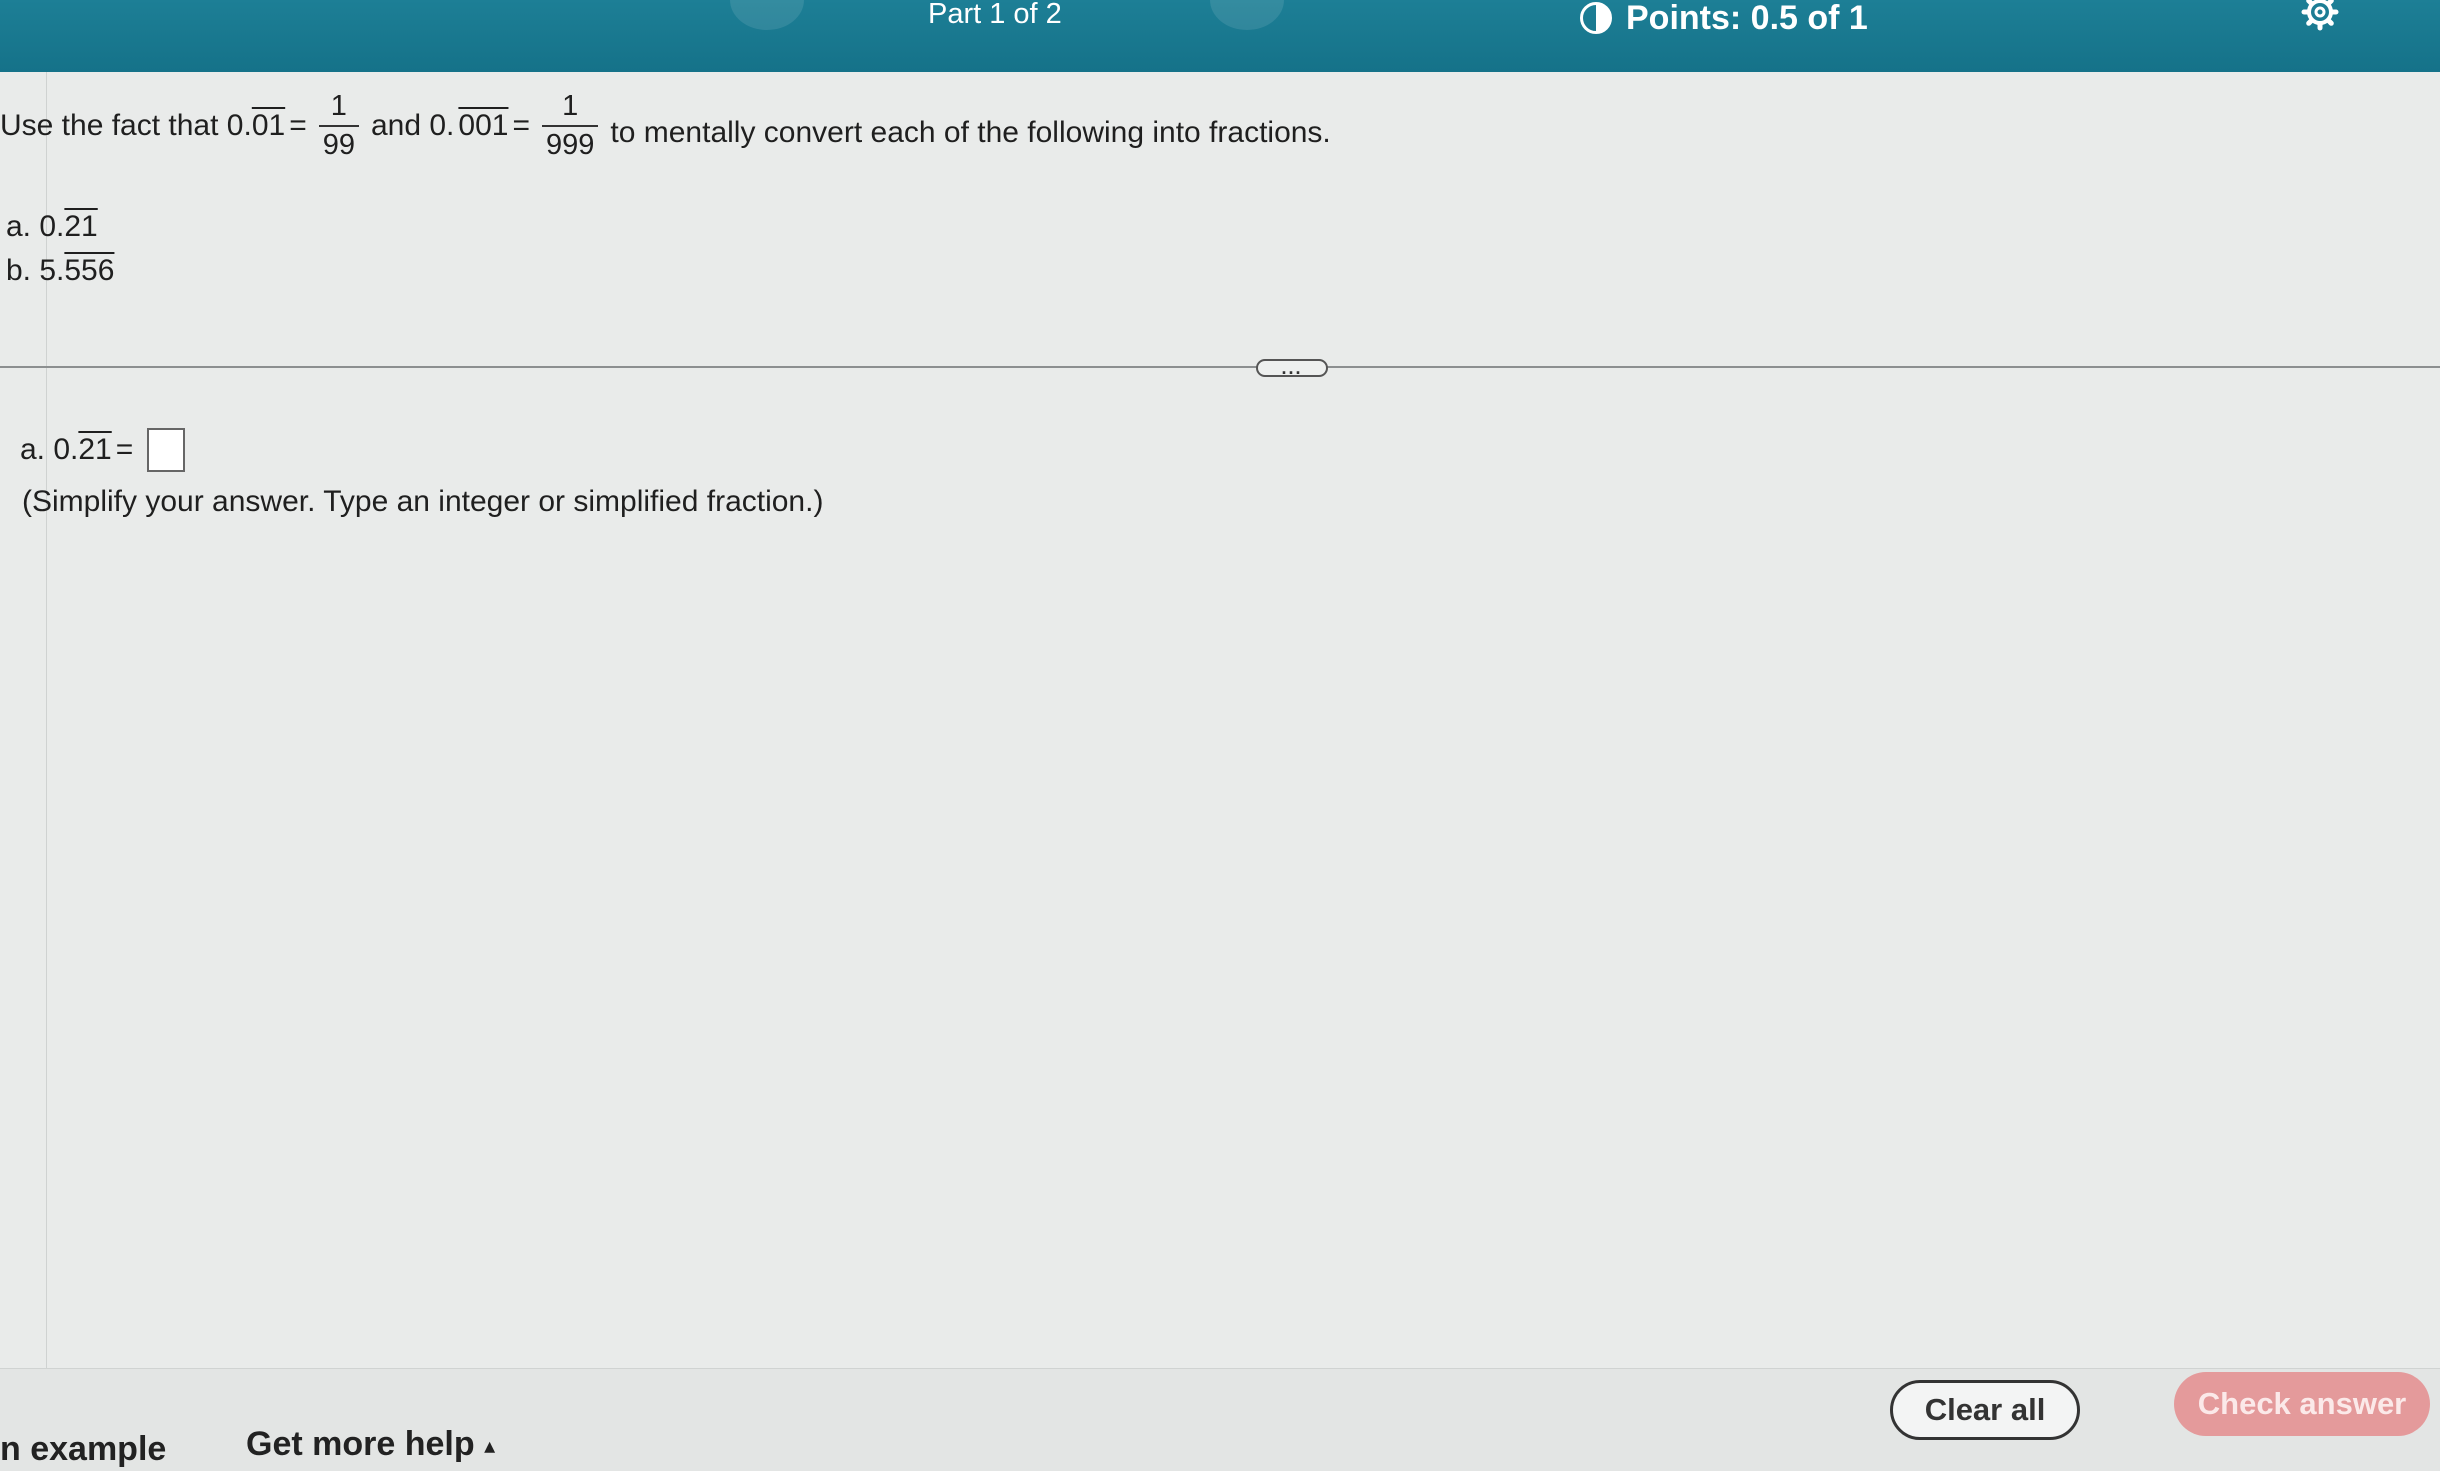 The height and width of the screenshot is (1471, 2440). What do you see at coordinates (490, 1446) in the screenshot?
I see `caret-up-icon: ▴` at bounding box center [490, 1446].